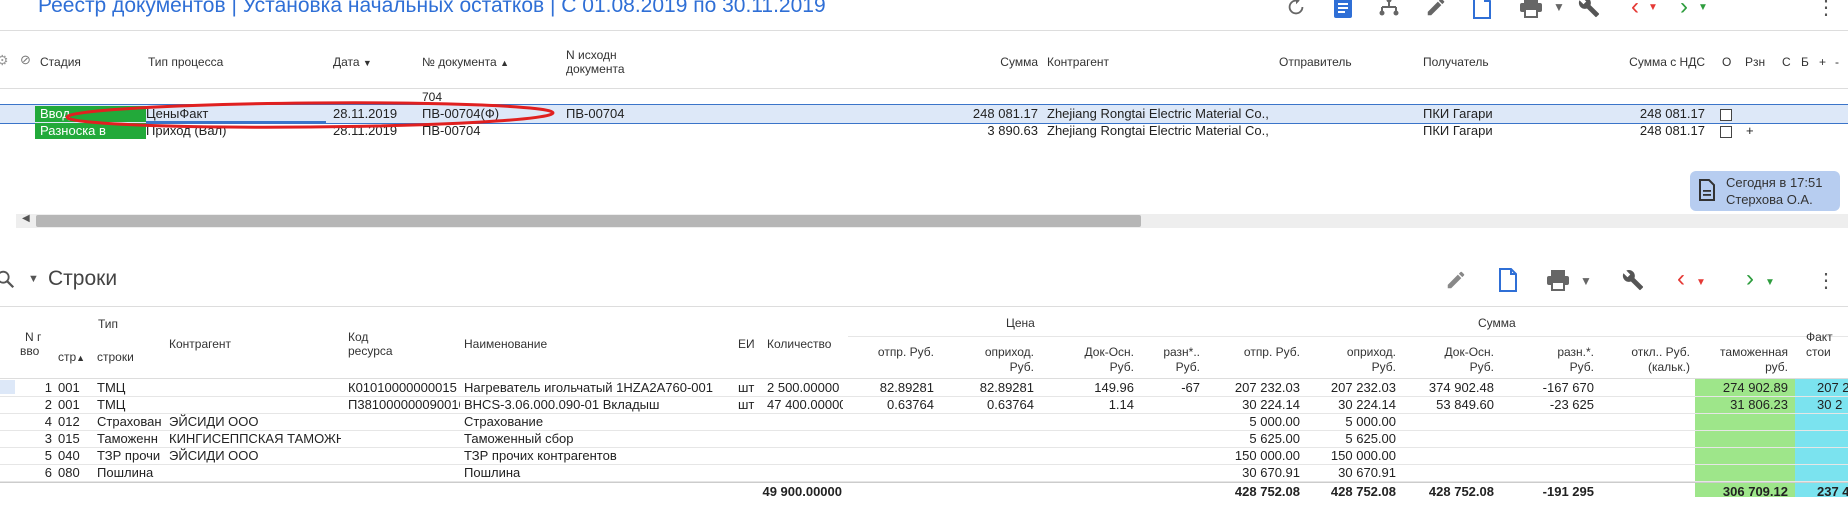 The image size is (1848, 514). What do you see at coordinates (1786, 62) in the screenshot?
I see `col-s: С` at bounding box center [1786, 62].